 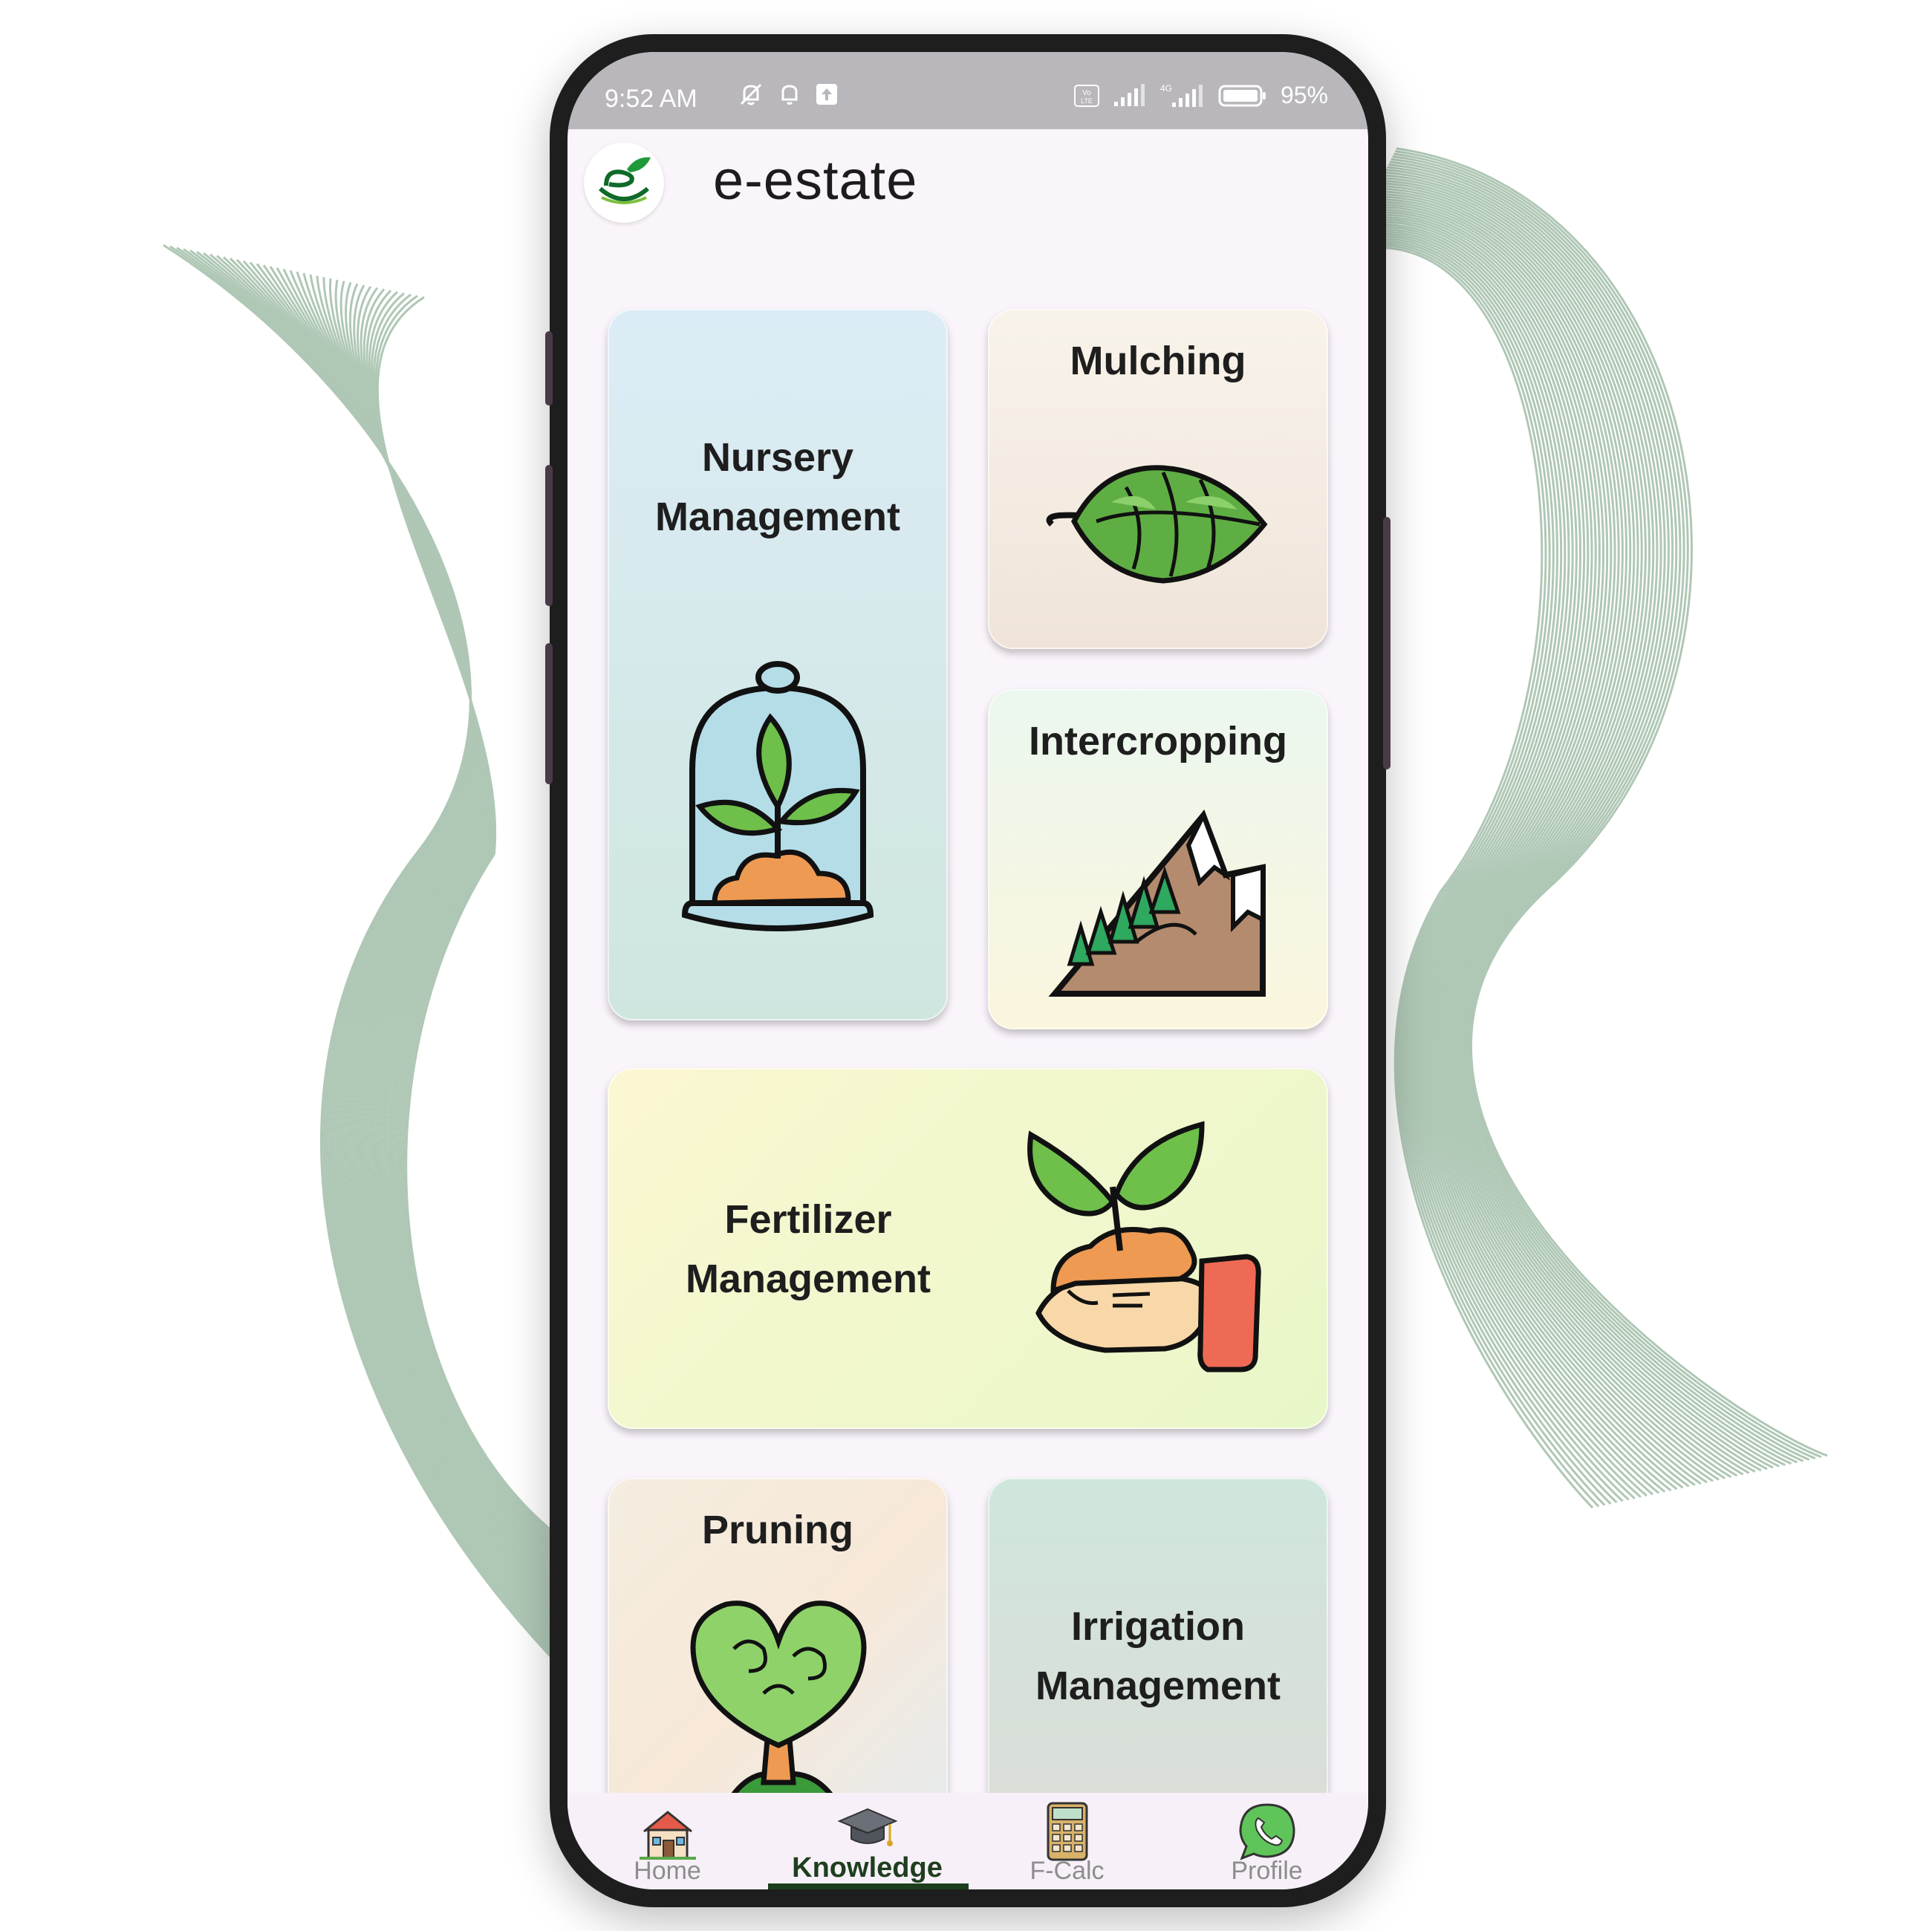 I want to click on card-title-line1: Nursery, so click(x=778, y=457).